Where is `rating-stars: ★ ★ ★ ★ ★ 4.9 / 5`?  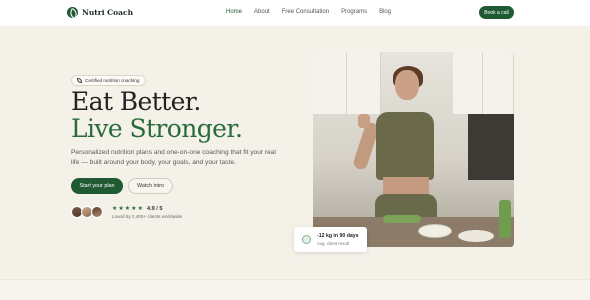 rating-stars: ★ ★ ★ ★ ★ 4.9 / 5 is located at coordinates (137, 209).